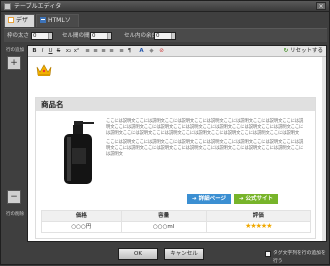 The width and height of the screenshot is (330, 266). Describe the element at coordinates (11, 20) in the screenshot. I see `design-icon` at that location.